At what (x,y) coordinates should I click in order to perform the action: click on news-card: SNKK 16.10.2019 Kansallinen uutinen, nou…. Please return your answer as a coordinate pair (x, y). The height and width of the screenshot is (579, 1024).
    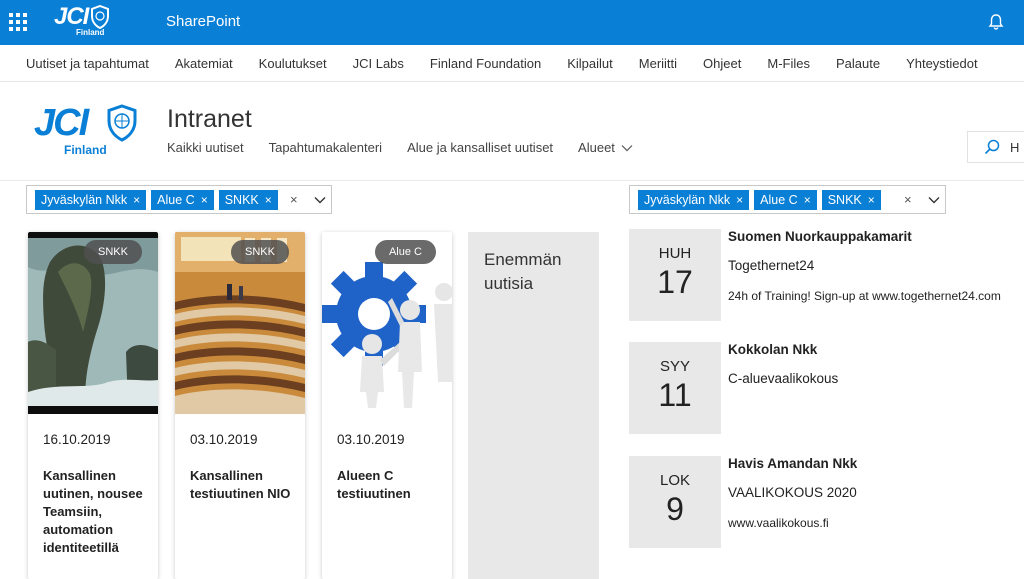
    Looking at the image, I should click on (93, 405).